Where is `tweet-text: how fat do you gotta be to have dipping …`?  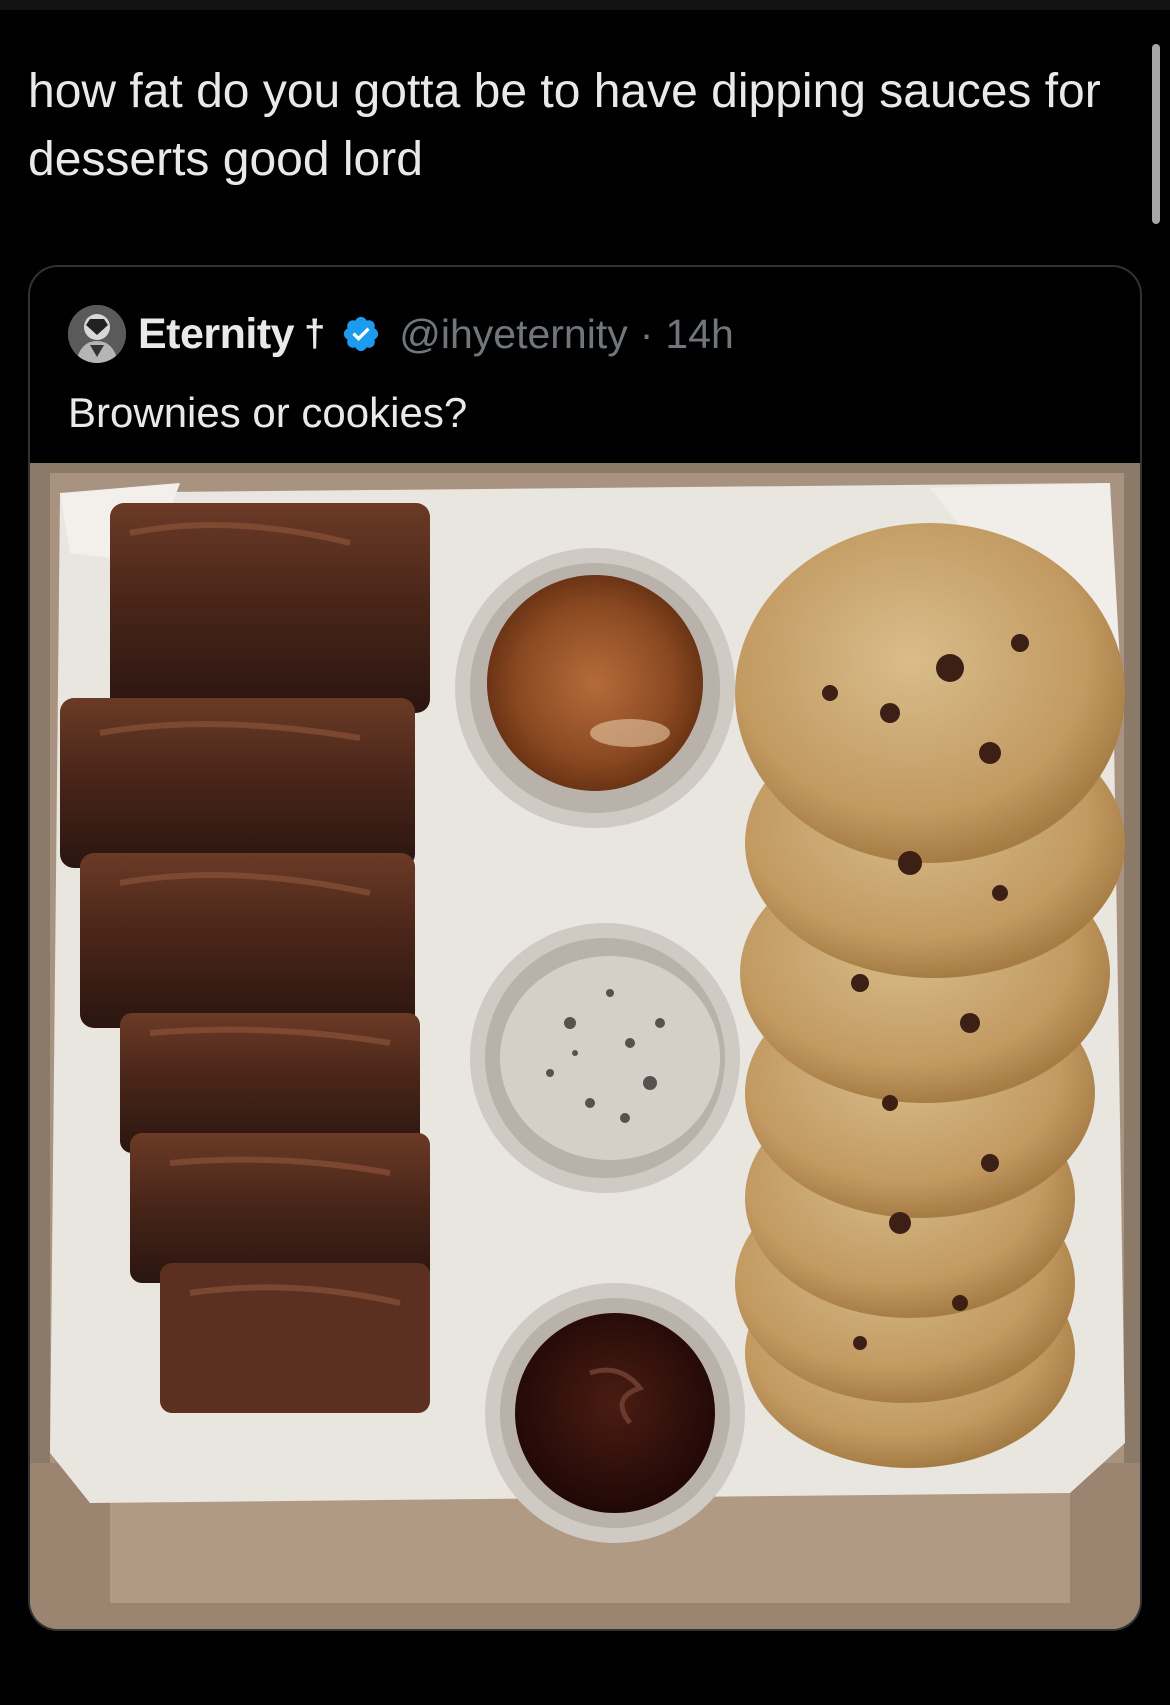 tweet-text: how fat do you gotta be to have dipping … is located at coordinates (564, 125).